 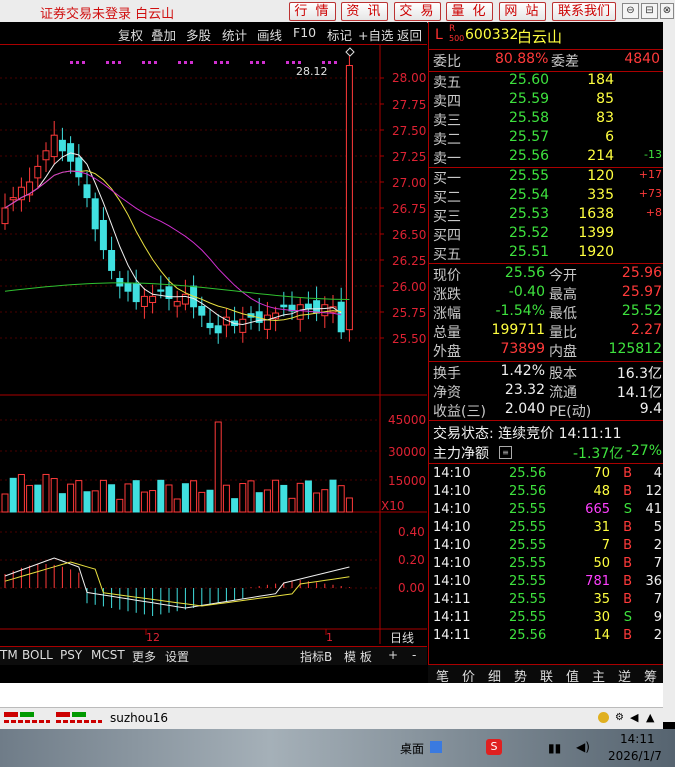 What do you see at coordinates (447, 102) in the screenshot?
I see `ask-label: 卖四` at bounding box center [447, 102].